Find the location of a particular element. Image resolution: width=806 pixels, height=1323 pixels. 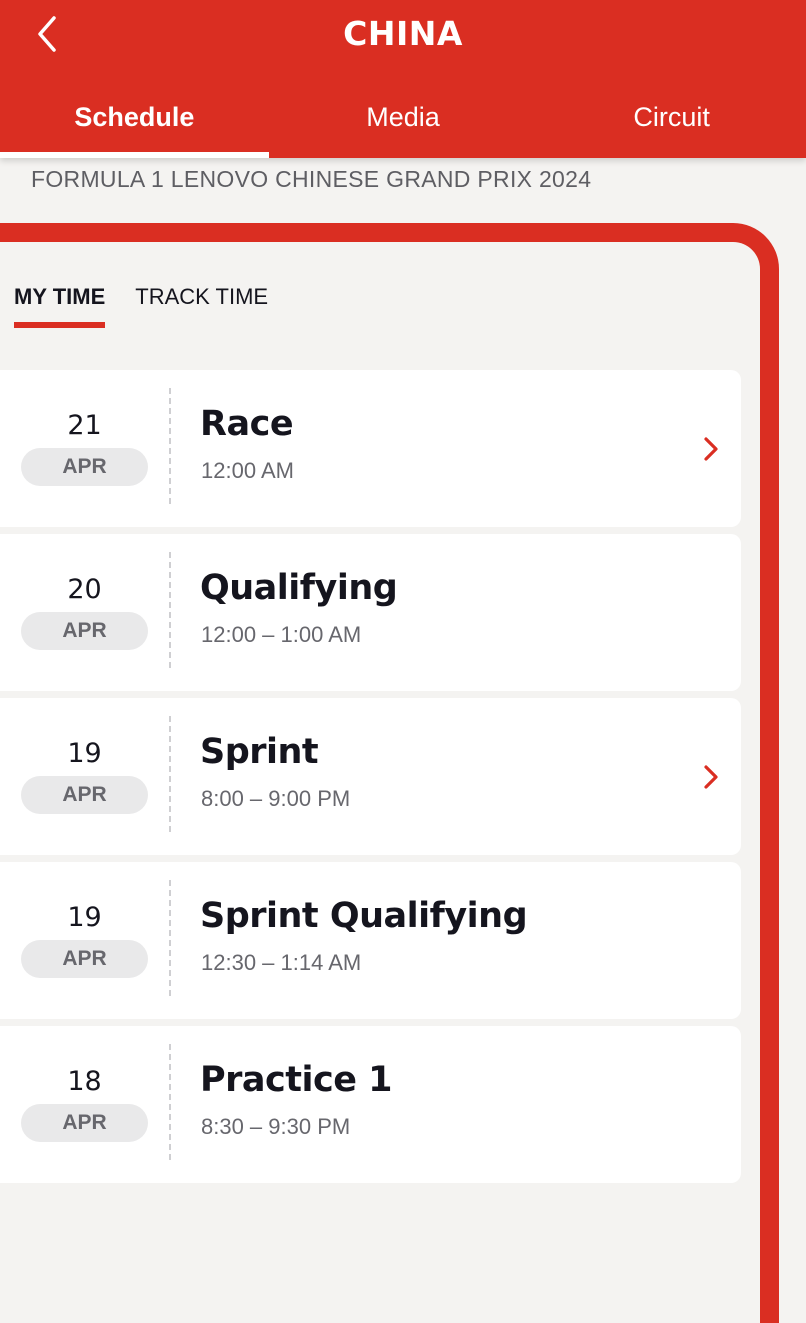

my-time-tab: MY TIME is located at coordinates (60, 306).